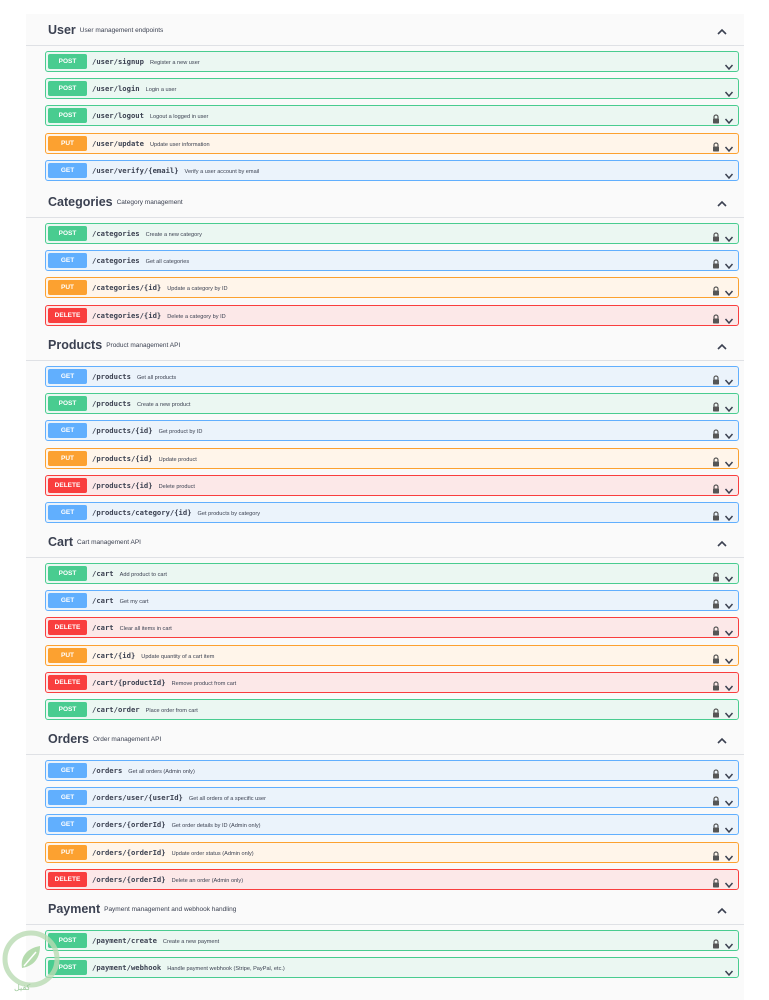  Describe the element at coordinates (385, 739) in the screenshot. I see `section-header: Orders Order management API` at that location.